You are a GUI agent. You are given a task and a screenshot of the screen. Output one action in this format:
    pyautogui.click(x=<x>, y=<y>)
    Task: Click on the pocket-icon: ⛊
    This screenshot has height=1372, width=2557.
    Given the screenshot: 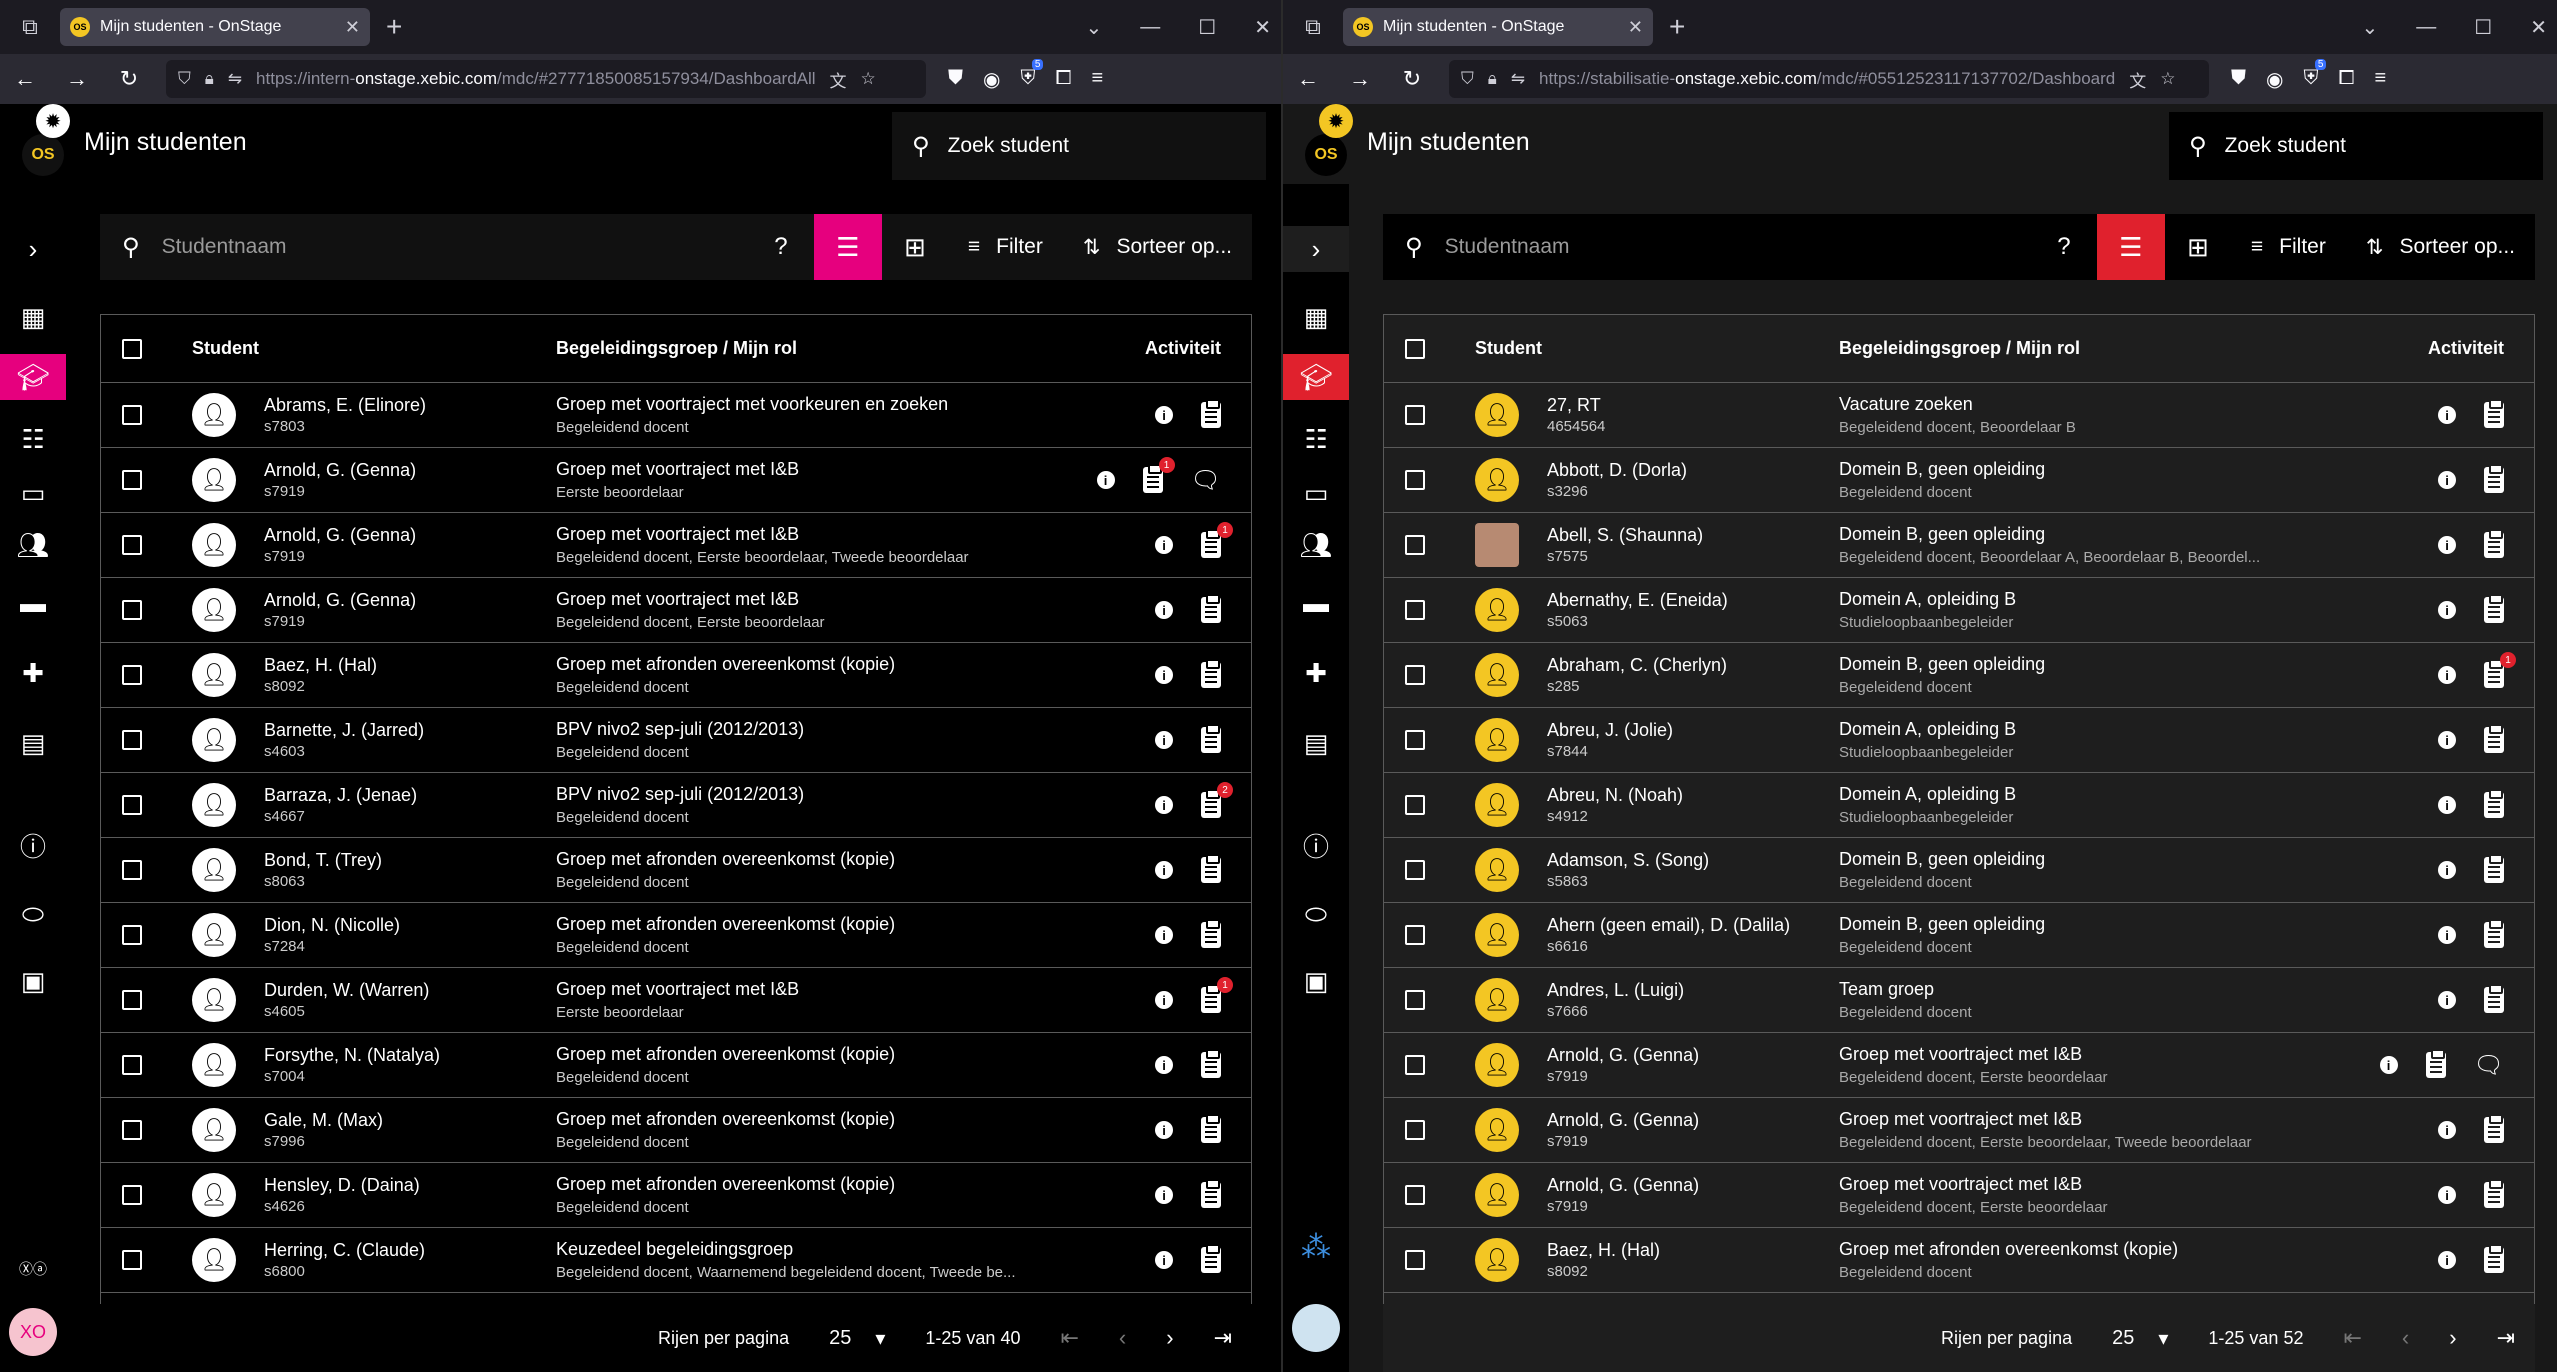 What is the action you would take?
    pyautogui.click(x=2238, y=79)
    